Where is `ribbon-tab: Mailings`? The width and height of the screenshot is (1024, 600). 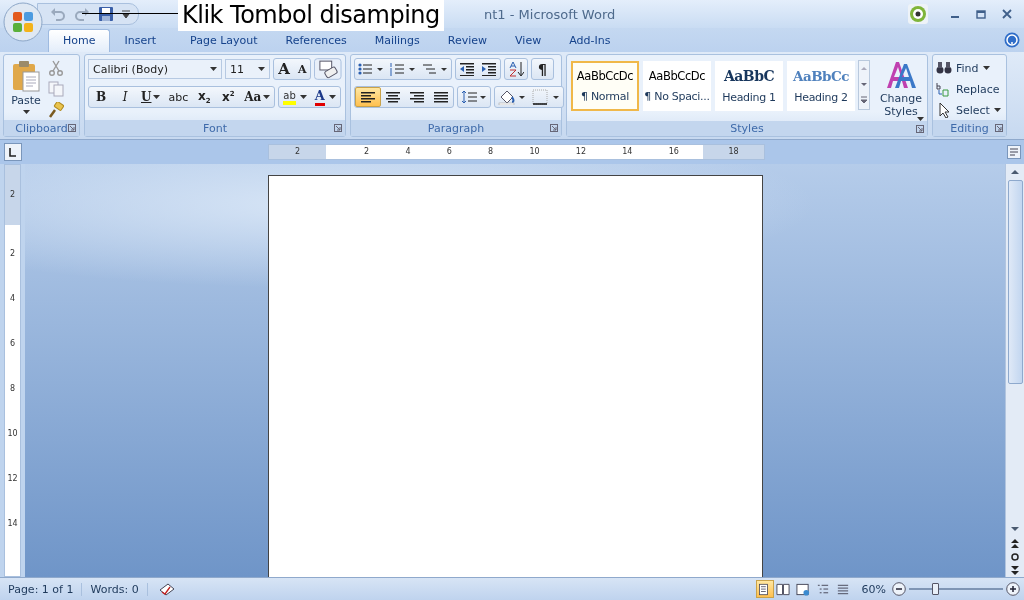 ribbon-tab: Mailings is located at coordinates (397, 41).